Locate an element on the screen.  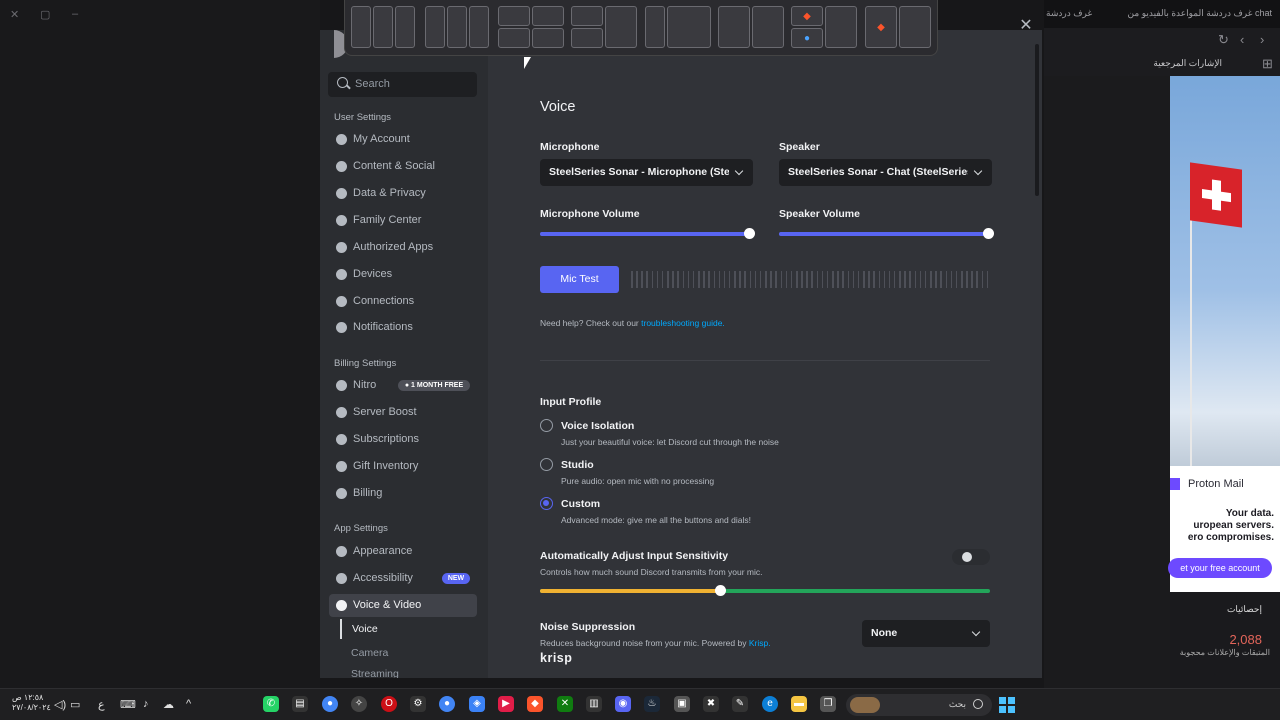
shield-icon: ◈ is located at coordinates (477, 704).